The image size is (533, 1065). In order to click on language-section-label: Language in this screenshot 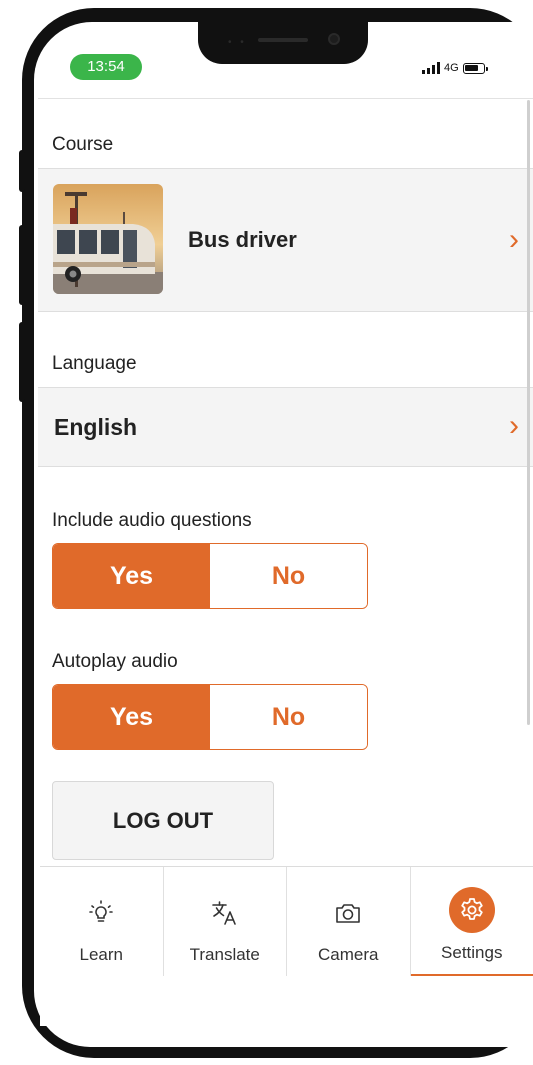, I will do `click(94, 363)`.